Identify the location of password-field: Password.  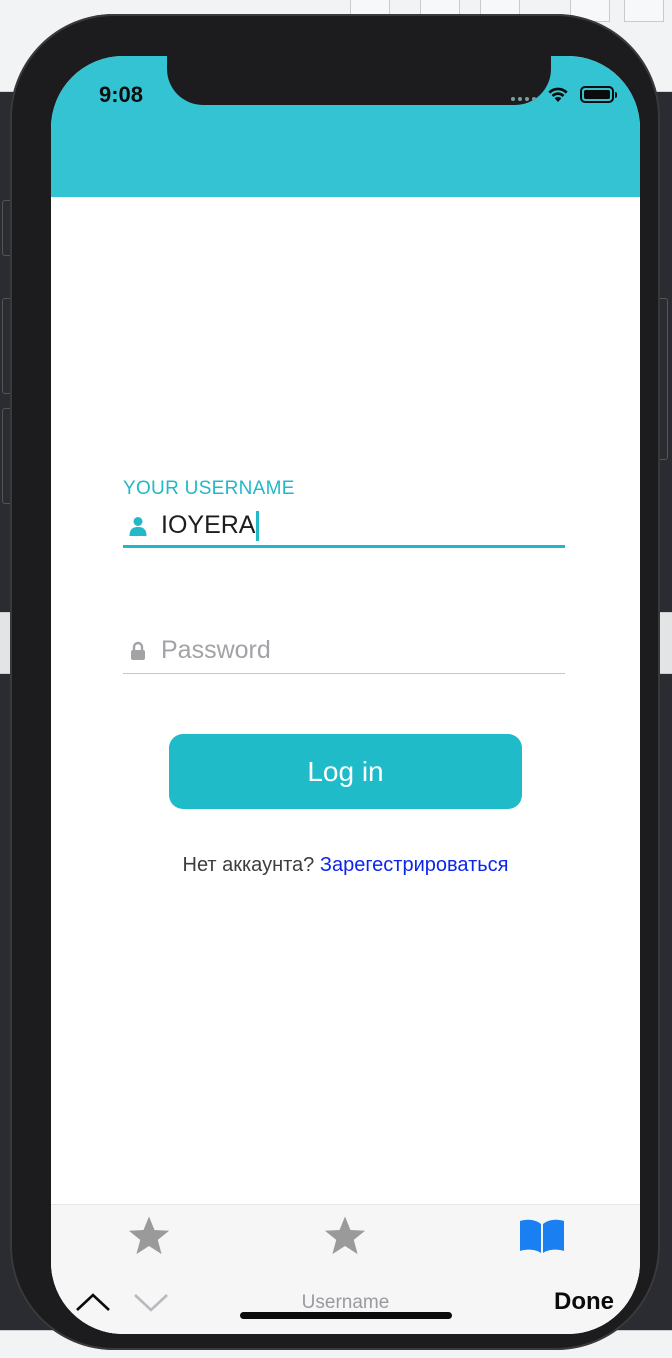
(344, 648).